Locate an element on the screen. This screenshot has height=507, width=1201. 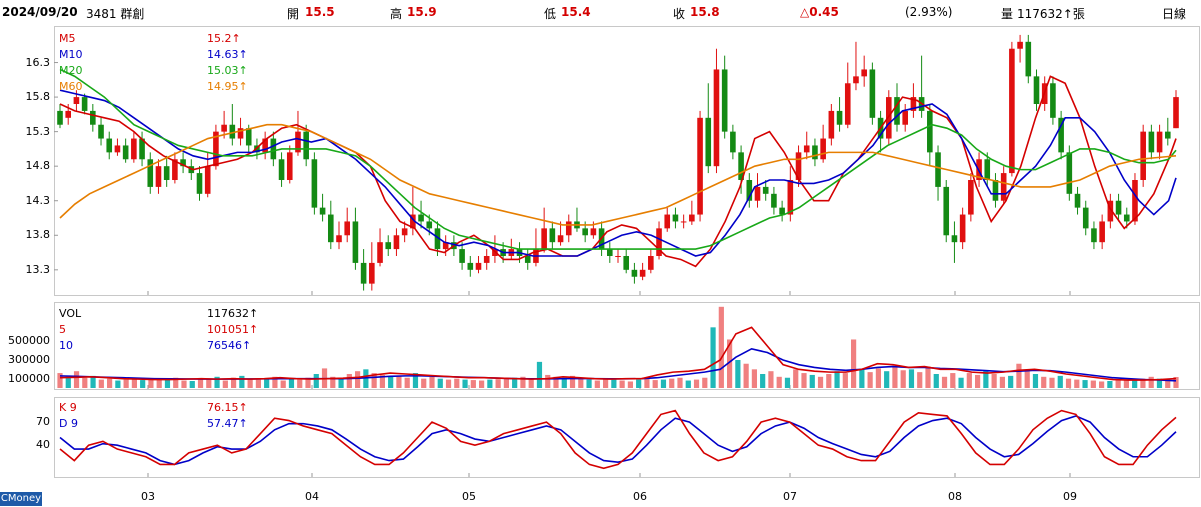
volume-tick-label: 100000 is located at coordinates (29, 378).